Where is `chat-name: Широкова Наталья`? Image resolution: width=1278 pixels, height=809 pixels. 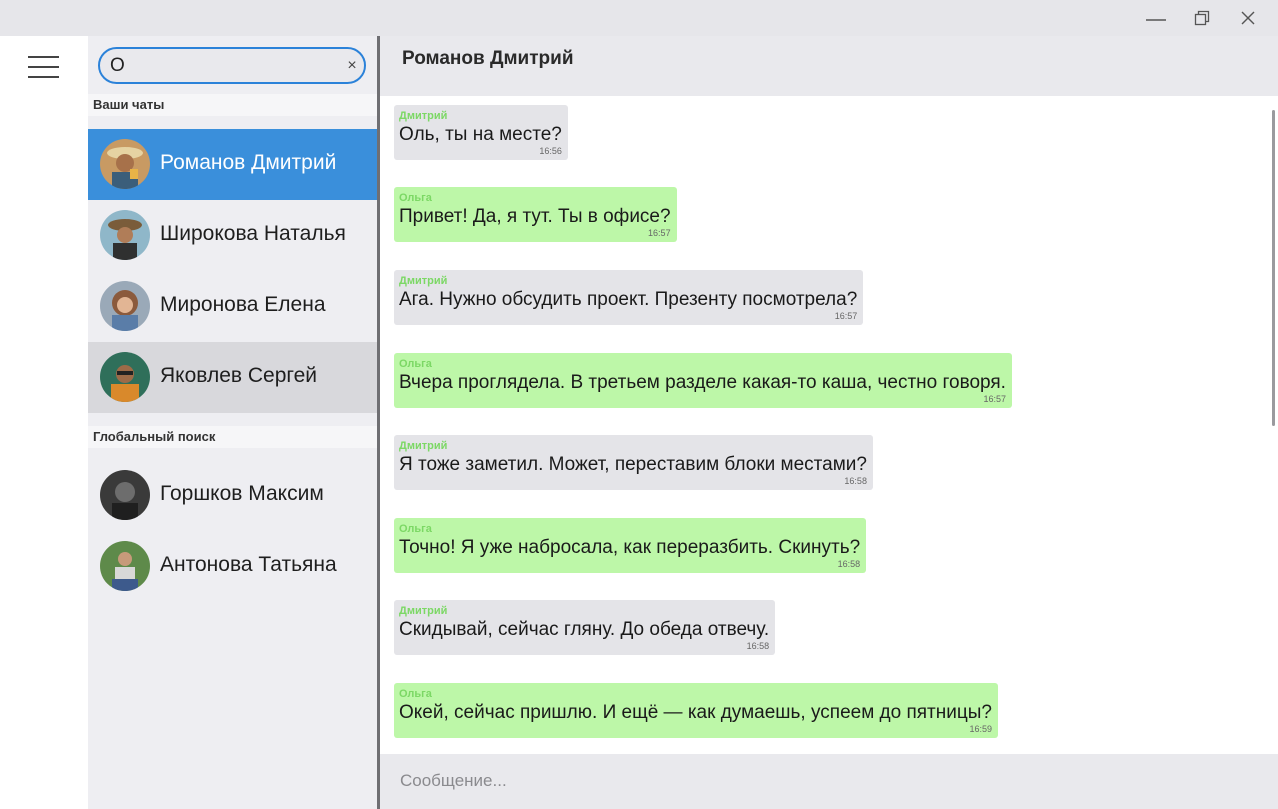 chat-name: Широкова Наталья is located at coordinates (253, 233).